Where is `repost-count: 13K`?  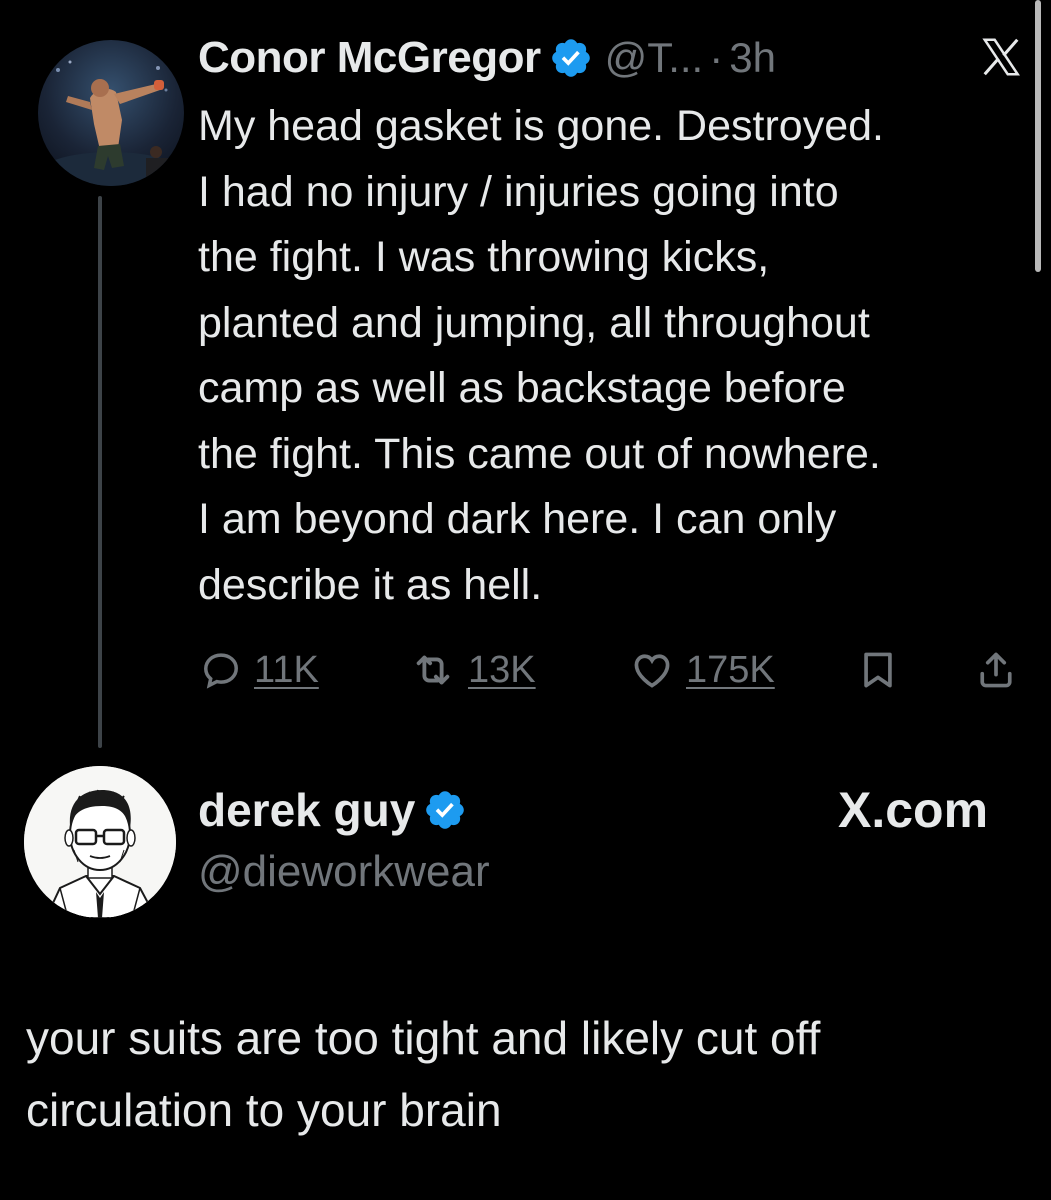 repost-count: 13K is located at coordinates (502, 669).